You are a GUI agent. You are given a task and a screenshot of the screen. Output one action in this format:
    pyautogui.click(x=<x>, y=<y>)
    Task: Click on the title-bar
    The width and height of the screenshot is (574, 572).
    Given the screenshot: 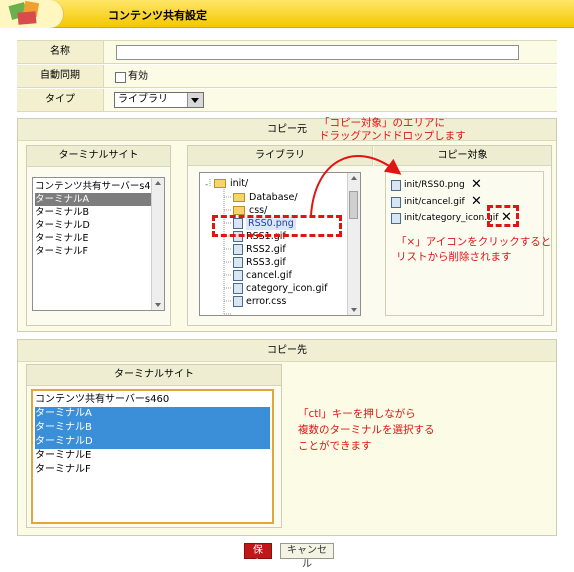 What is the action you would take?
    pyautogui.click(x=287, y=14)
    